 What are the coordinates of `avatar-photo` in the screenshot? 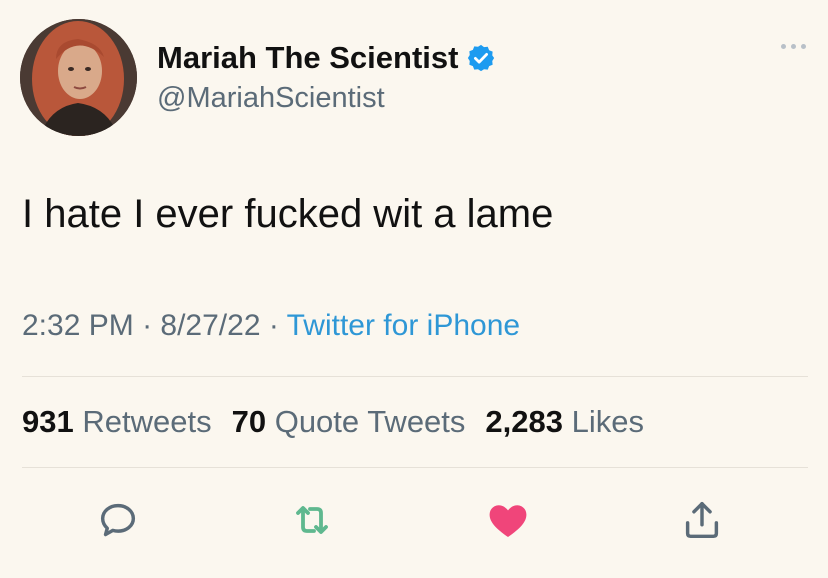 It's located at (78, 77).